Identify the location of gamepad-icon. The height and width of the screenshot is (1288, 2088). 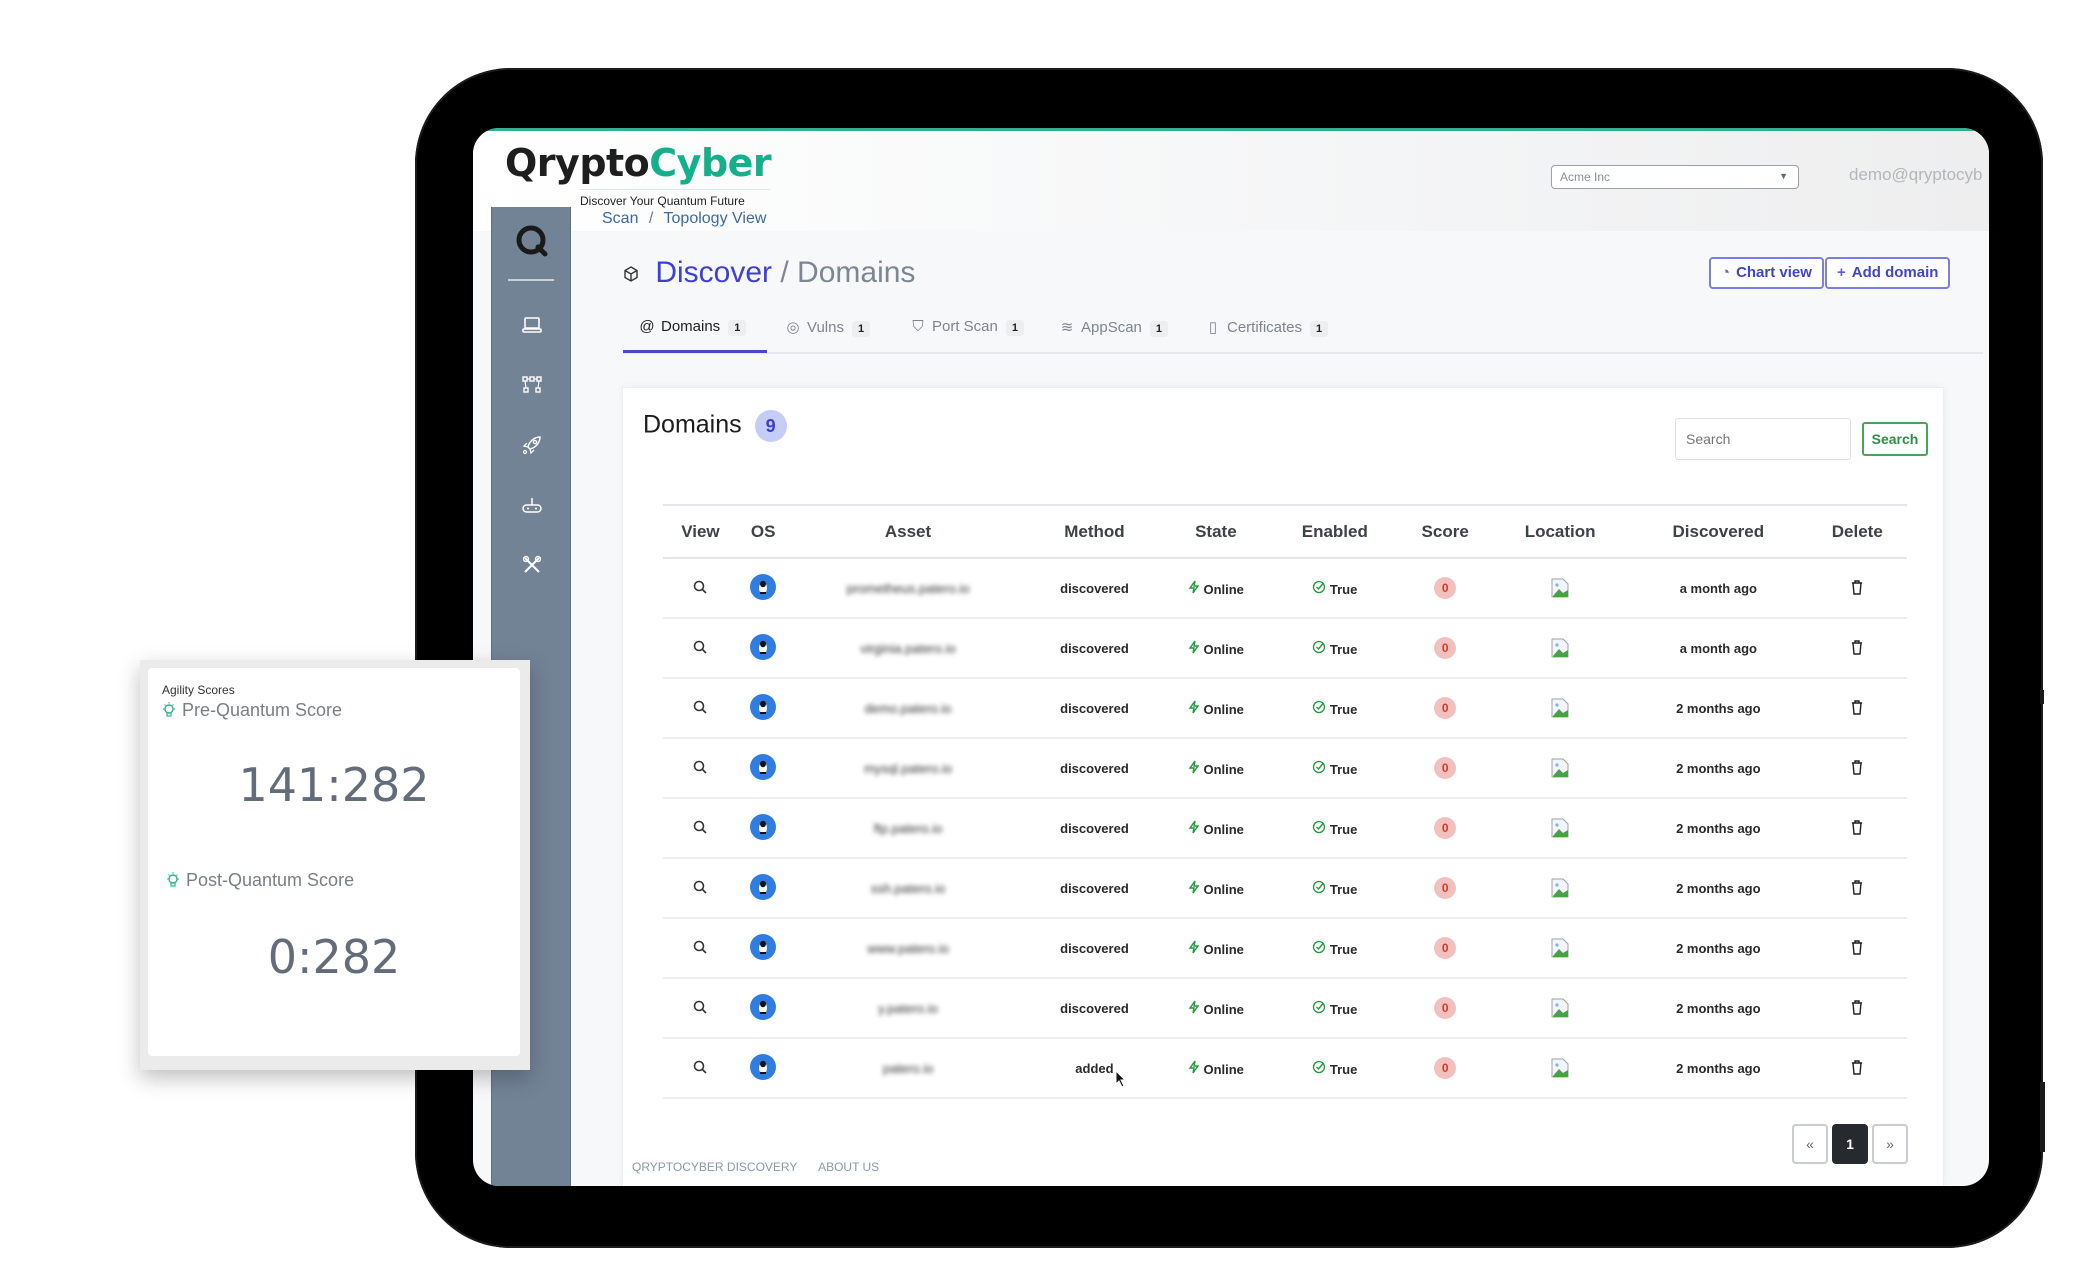
(532, 505).